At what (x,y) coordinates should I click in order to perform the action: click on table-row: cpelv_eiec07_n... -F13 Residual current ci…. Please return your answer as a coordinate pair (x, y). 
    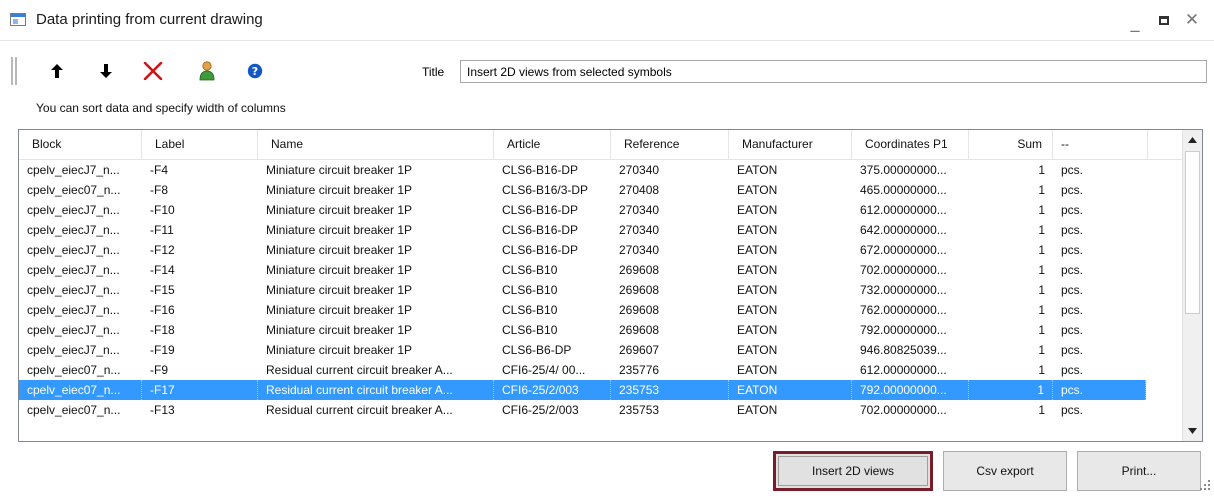
    Looking at the image, I should click on (582, 410).